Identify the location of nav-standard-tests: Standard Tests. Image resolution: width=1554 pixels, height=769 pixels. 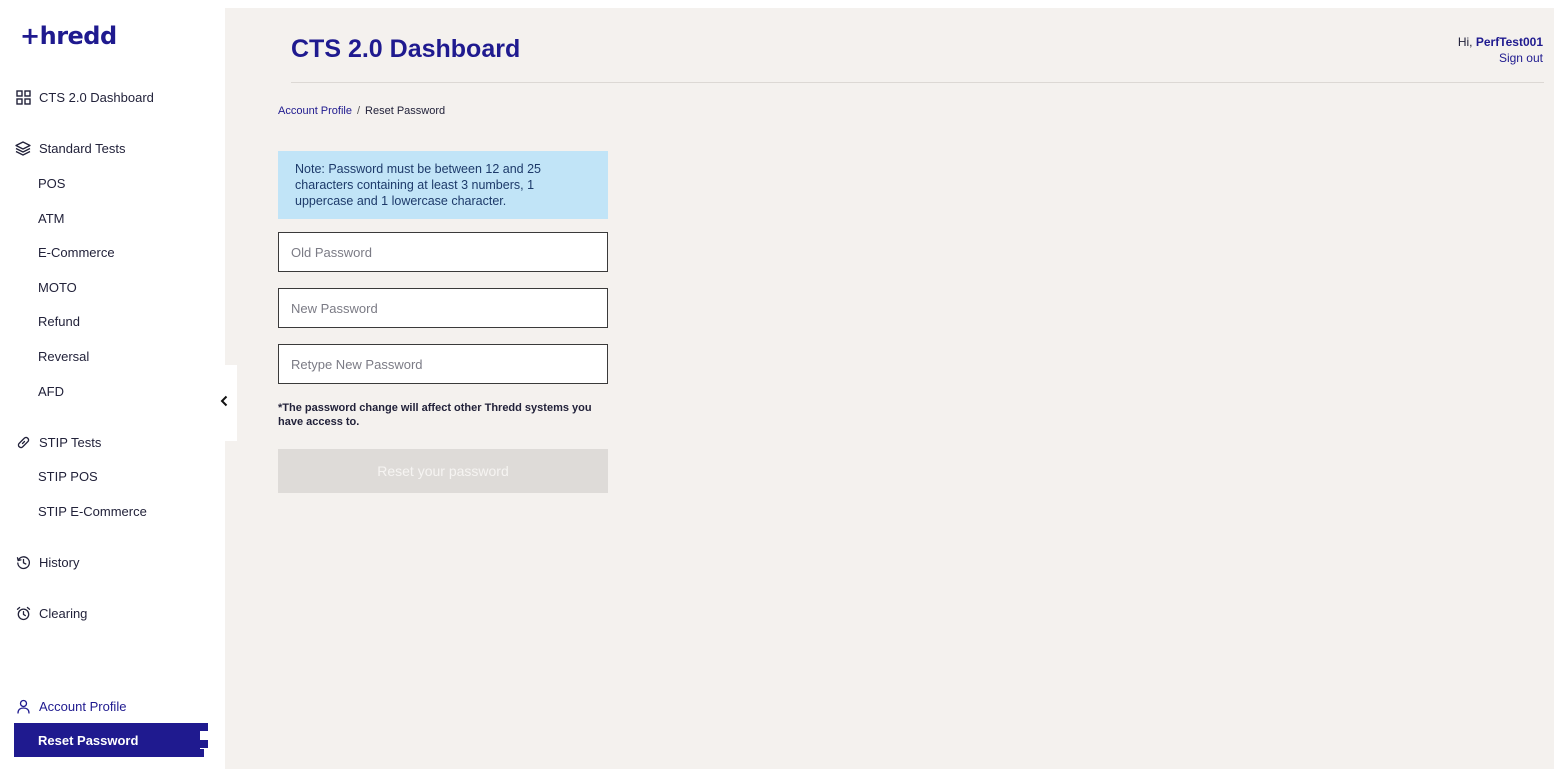
(70, 148).